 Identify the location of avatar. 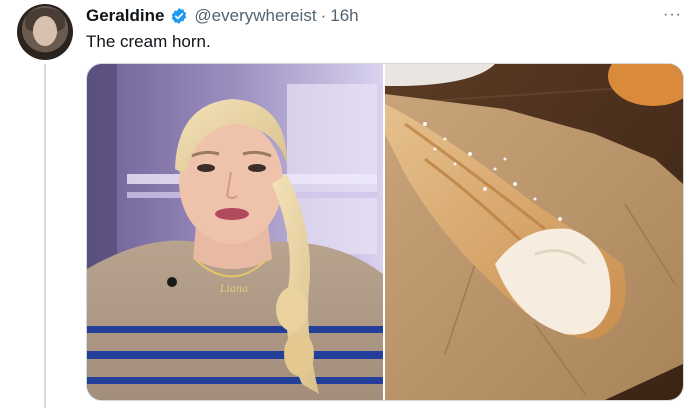
(45, 32).